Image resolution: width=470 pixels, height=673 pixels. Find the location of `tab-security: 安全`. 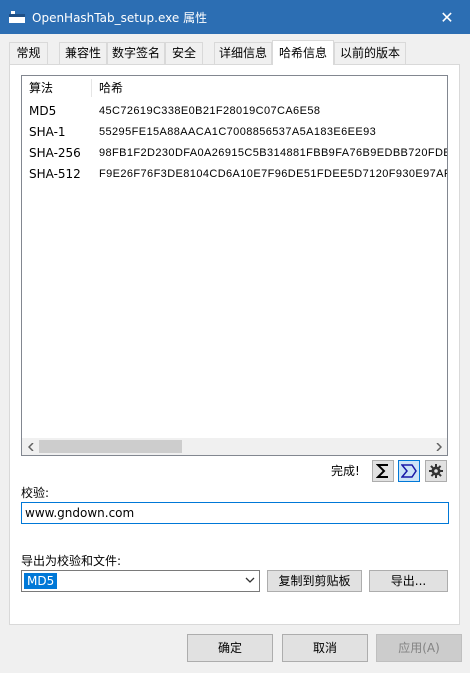

tab-security: 安全 is located at coordinates (184, 53).